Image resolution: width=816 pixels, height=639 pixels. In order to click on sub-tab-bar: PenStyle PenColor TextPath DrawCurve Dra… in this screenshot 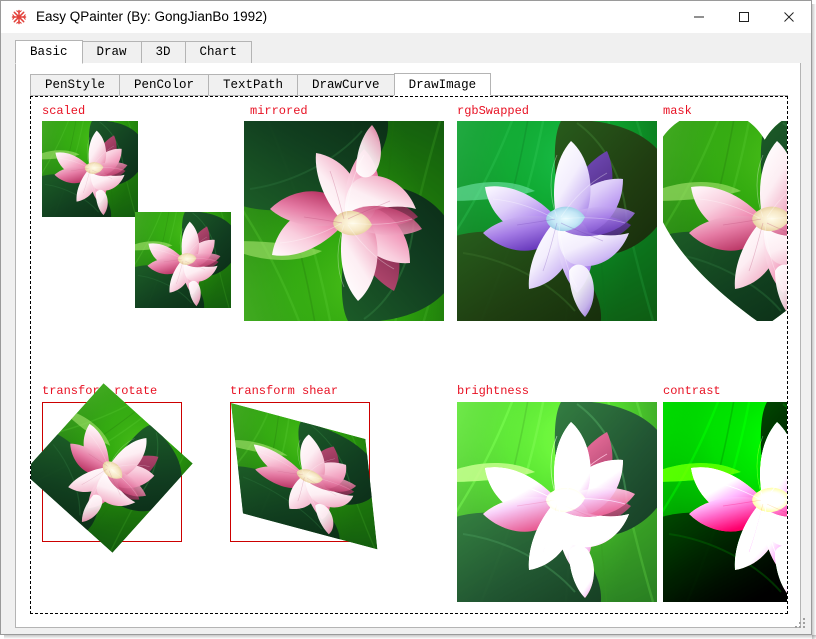, I will do `click(409, 84)`.